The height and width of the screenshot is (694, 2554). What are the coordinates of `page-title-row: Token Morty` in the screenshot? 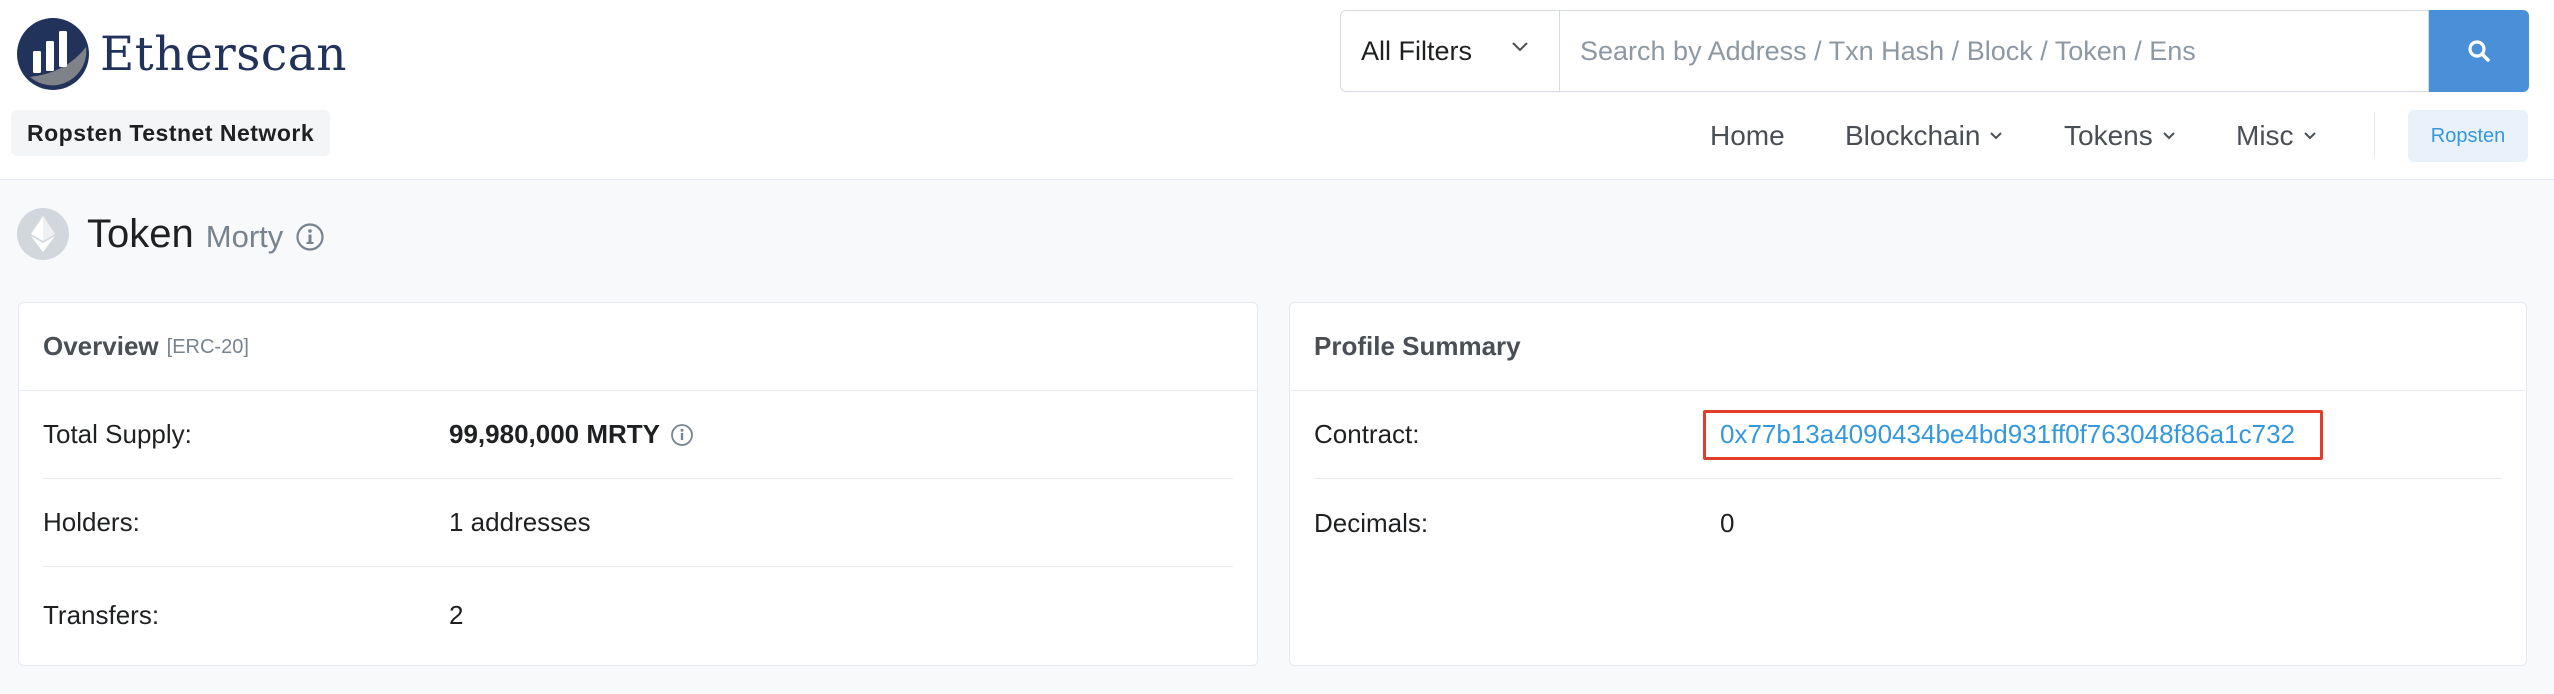 It's located at (171, 234).